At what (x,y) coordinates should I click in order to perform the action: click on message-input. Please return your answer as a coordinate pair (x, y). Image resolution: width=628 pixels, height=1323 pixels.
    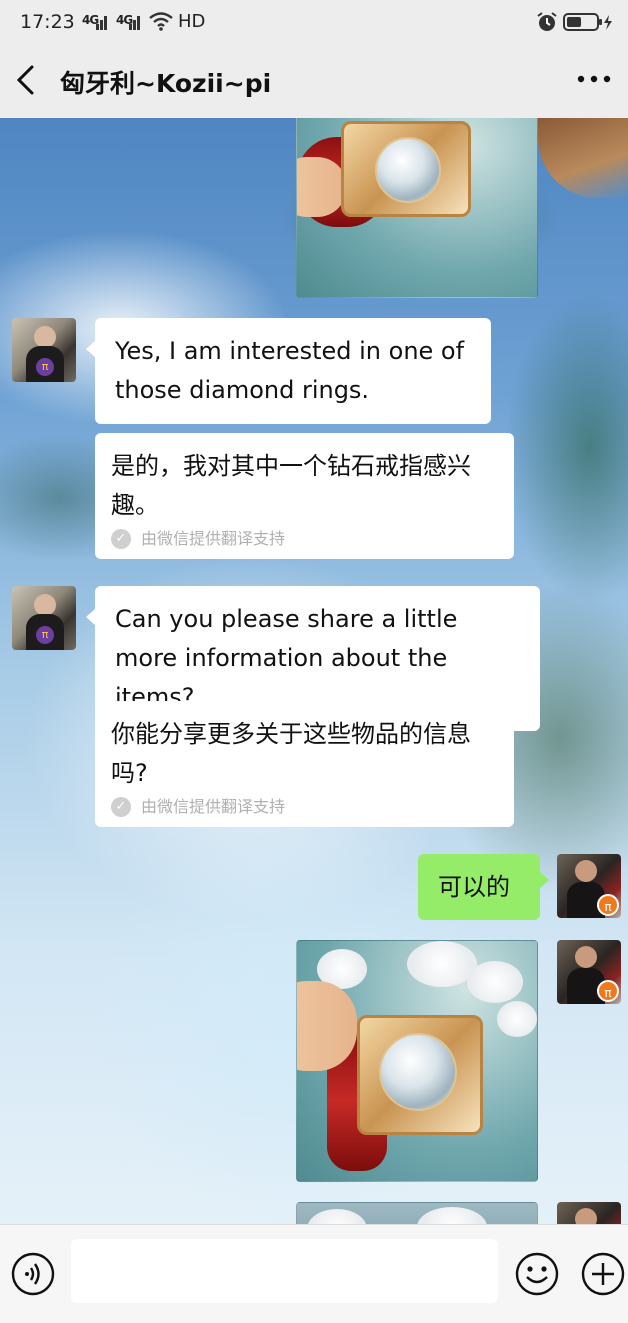
    Looking at the image, I should click on (284, 1271).